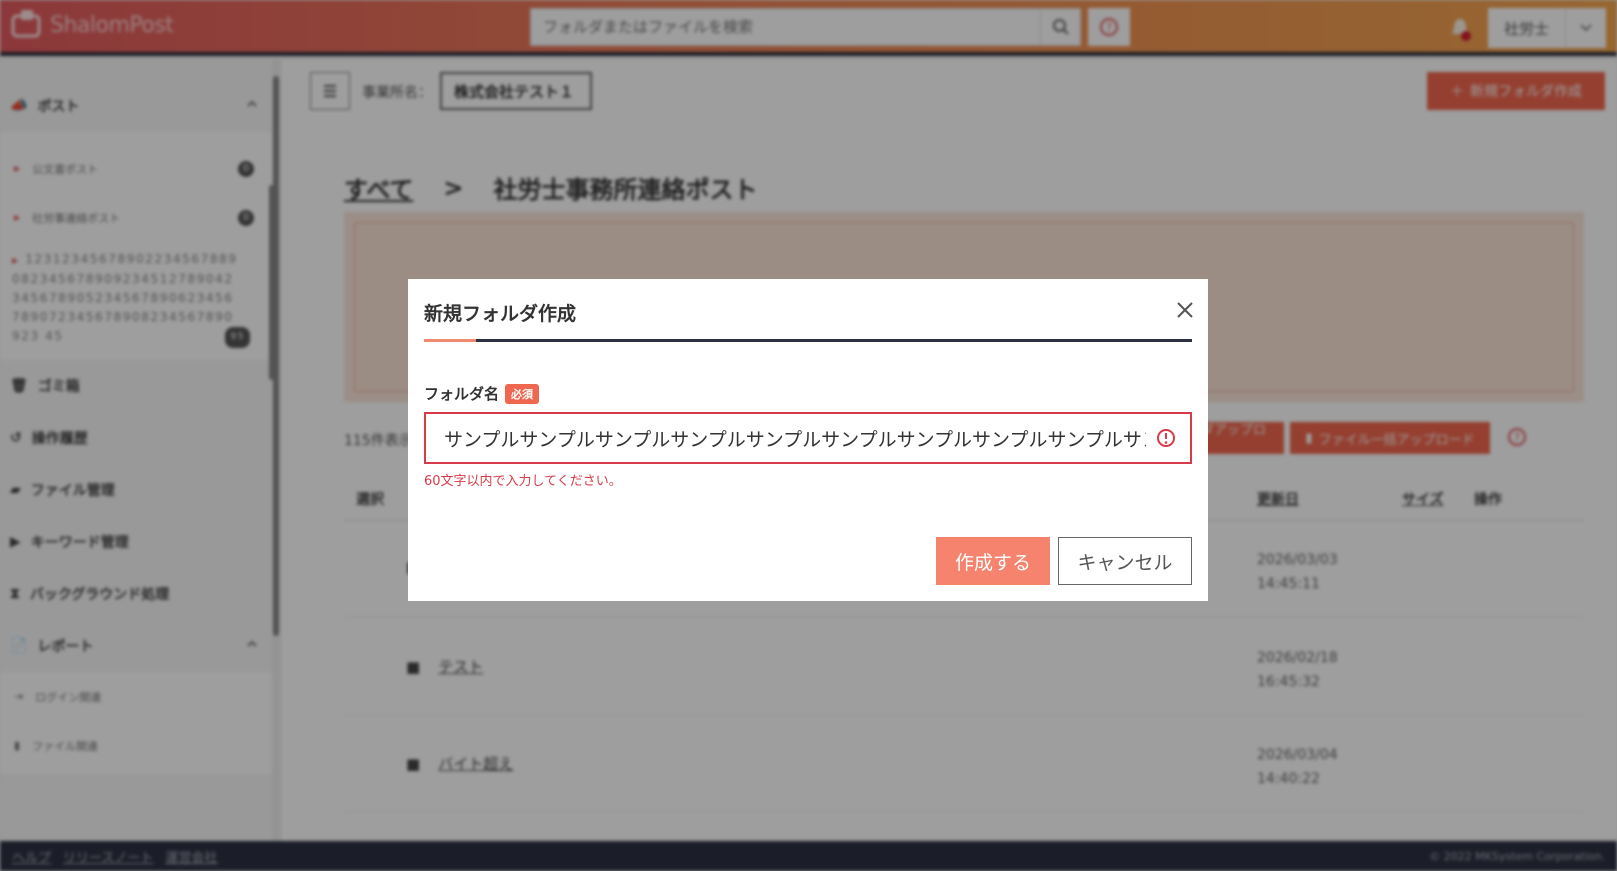 This screenshot has height=871, width=1617. Describe the element at coordinates (523, 481) in the screenshot. I see `validation-error: 60文字以内で入力してください。` at that location.